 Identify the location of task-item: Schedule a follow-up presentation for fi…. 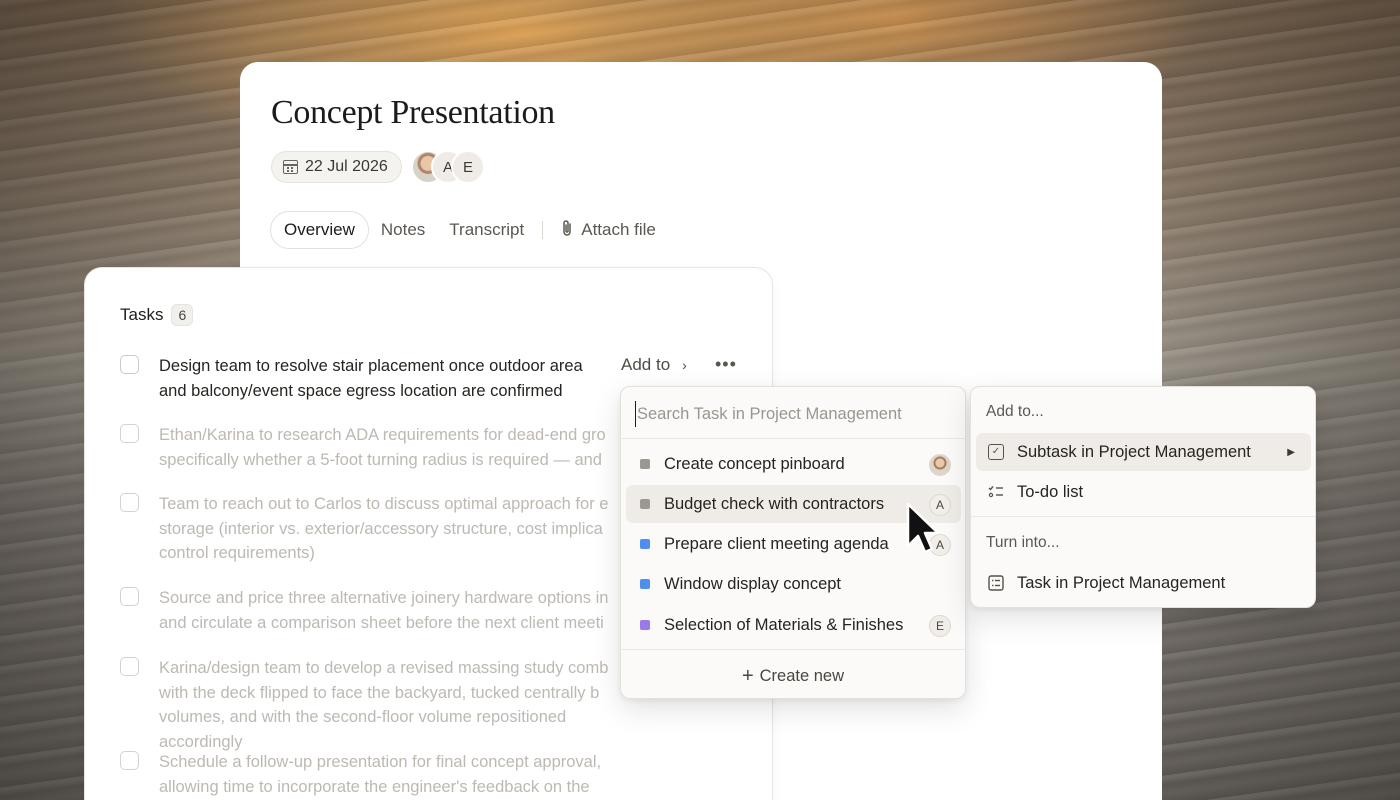
(370, 775).